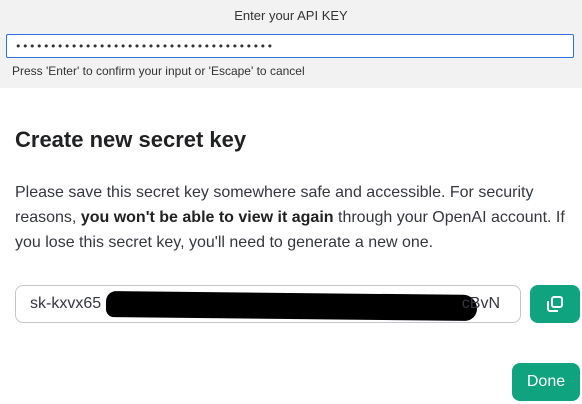  I want to click on secret-key-prefix: sk-kxvx65, so click(66, 303).